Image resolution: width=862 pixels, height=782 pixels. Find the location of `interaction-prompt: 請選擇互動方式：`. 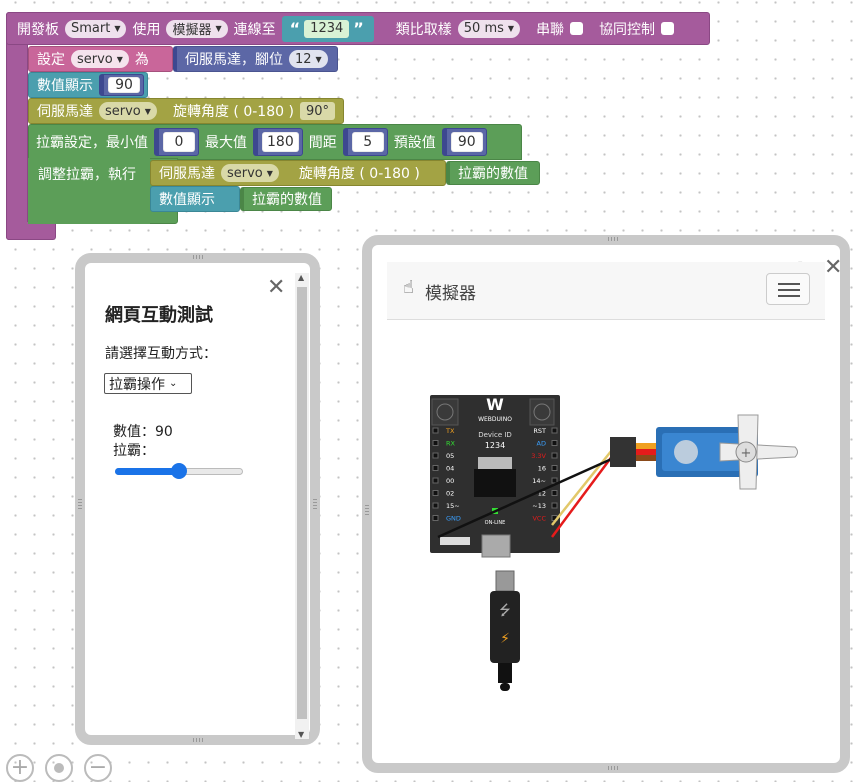

interaction-prompt: 請選擇互動方式： is located at coordinates (161, 354).